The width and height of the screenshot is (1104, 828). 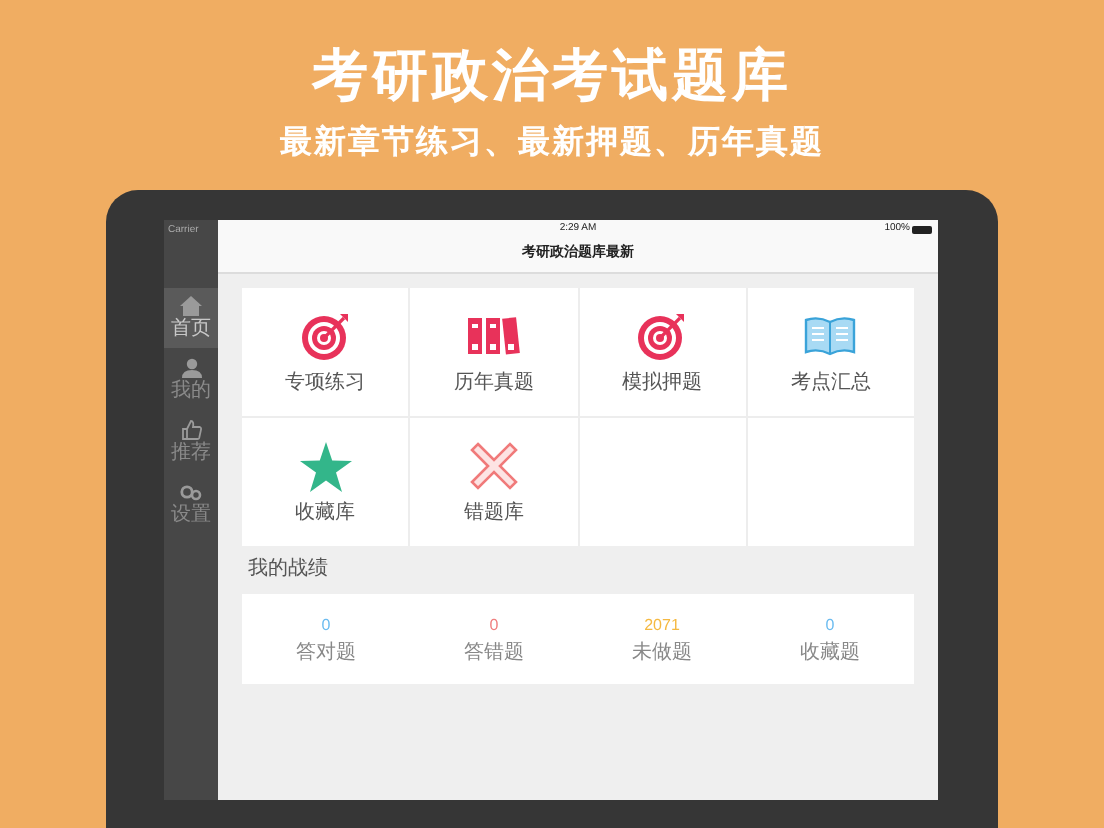 What do you see at coordinates (191, 318) in the screenshot?
I see `sidebar-tab: 首页` at bounding box center [191, 318].